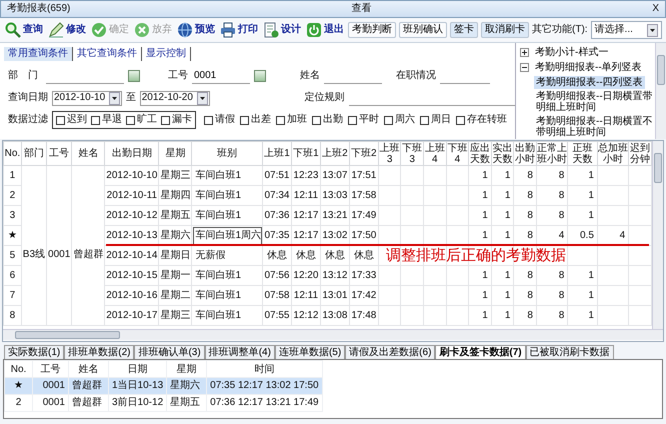 Image resolution: width=666 pixels, height=424 pixels. What do you see at coordinates (314, 30) in the screenshot?
I see `power-icon` at bounding box center [314, 30].